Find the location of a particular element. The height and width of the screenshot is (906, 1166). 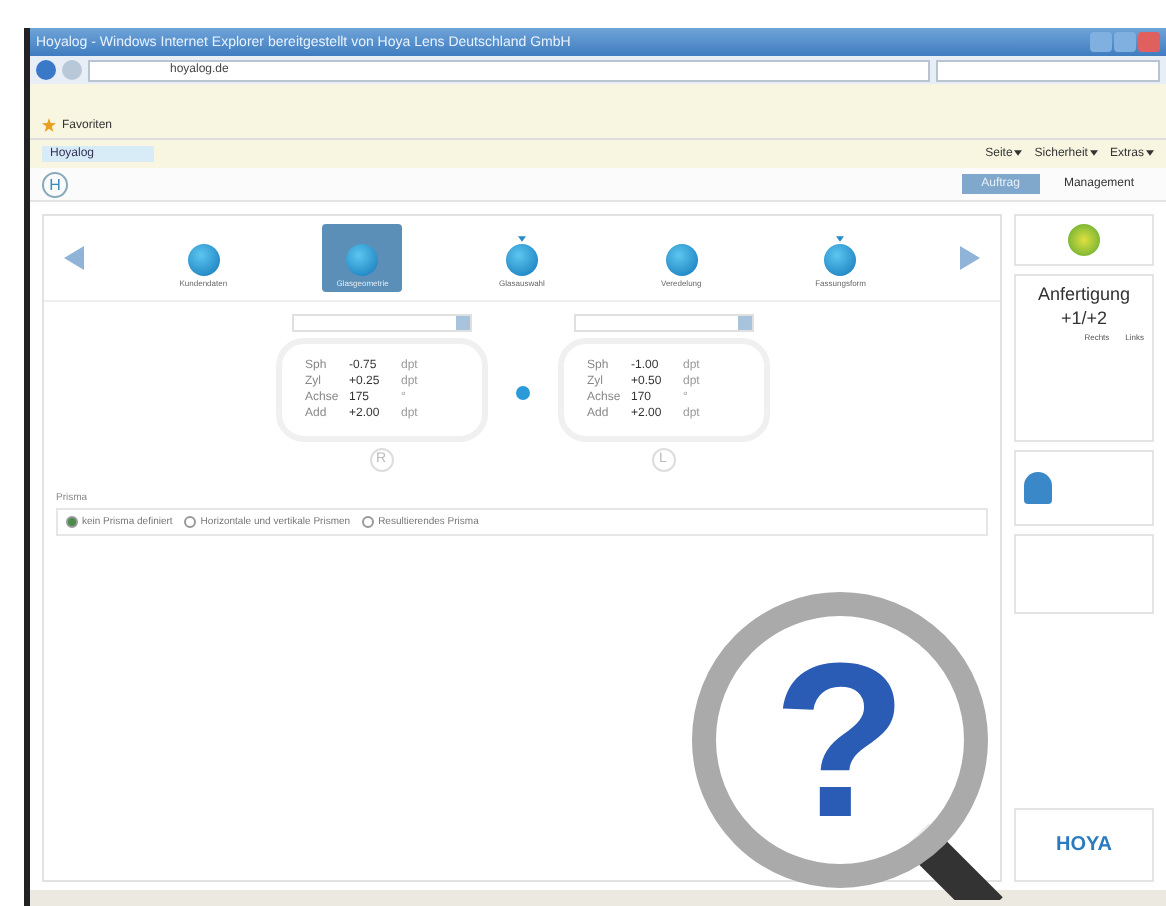

search-field is located at coordinates (1048, 70).